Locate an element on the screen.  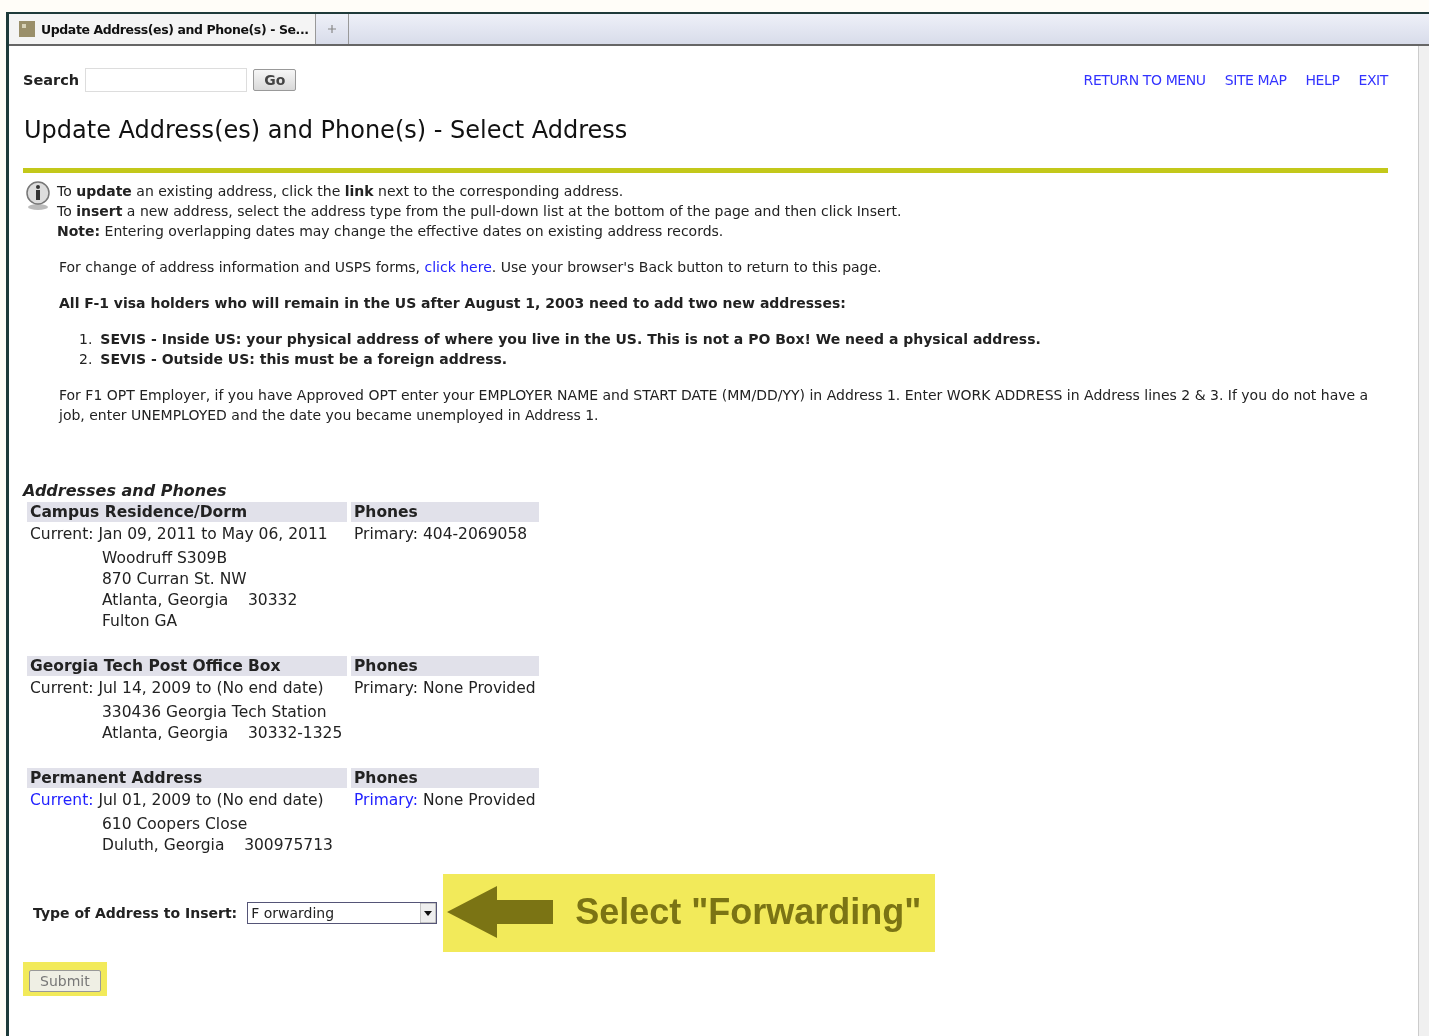
address-line: 870 Curran St. NW is located at coordinates (175, 579).